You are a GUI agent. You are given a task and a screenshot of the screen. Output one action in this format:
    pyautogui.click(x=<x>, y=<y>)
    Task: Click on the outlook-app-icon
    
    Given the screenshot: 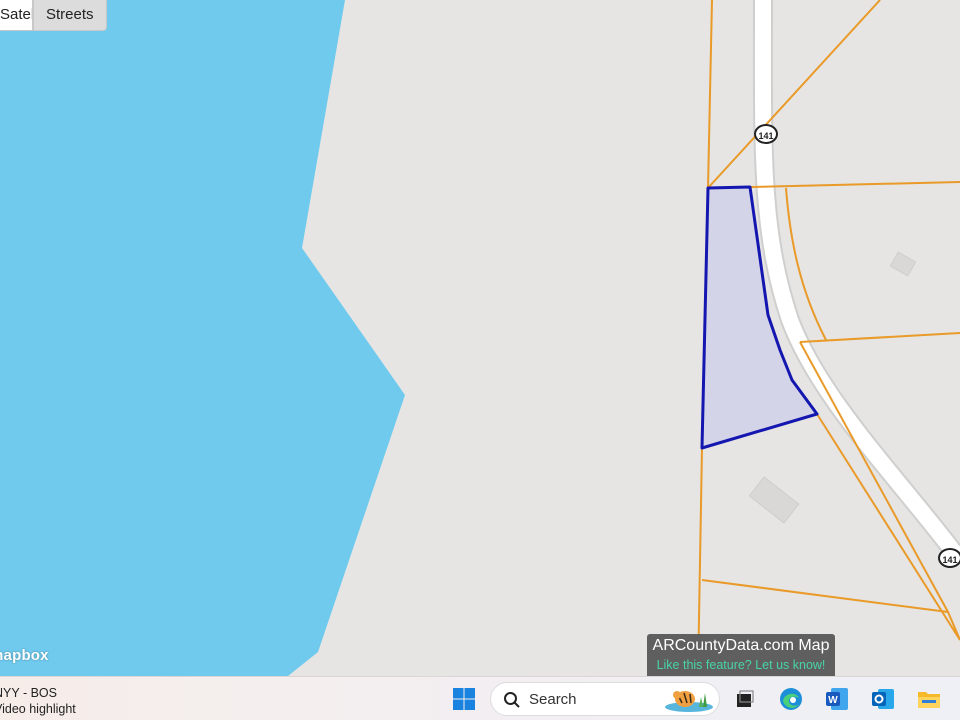 What is the action you would take?
    pyautogui.click(x=883, y=699)
    